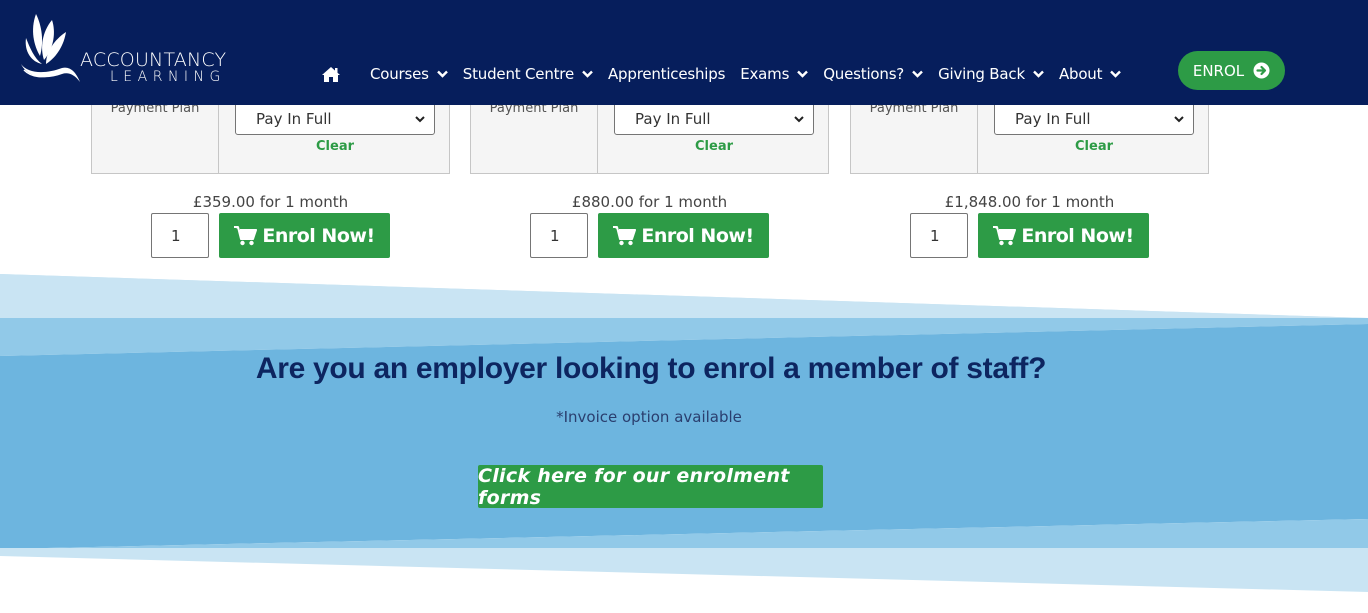 The height and width of the screenshot is (613, 1368). What do you see at coordinates (1080, 74) in the screenshot?
I see `nav-about-label: About` at bounding box center [1080, 74].